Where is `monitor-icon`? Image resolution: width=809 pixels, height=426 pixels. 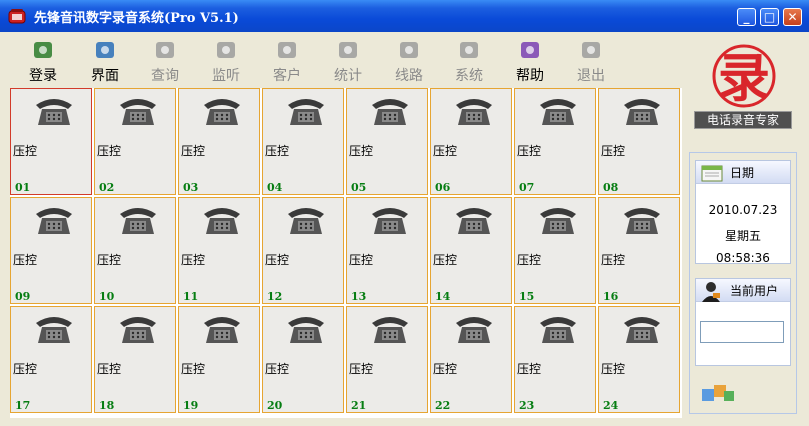 monitor-icon is located at coordinates (226, 50).